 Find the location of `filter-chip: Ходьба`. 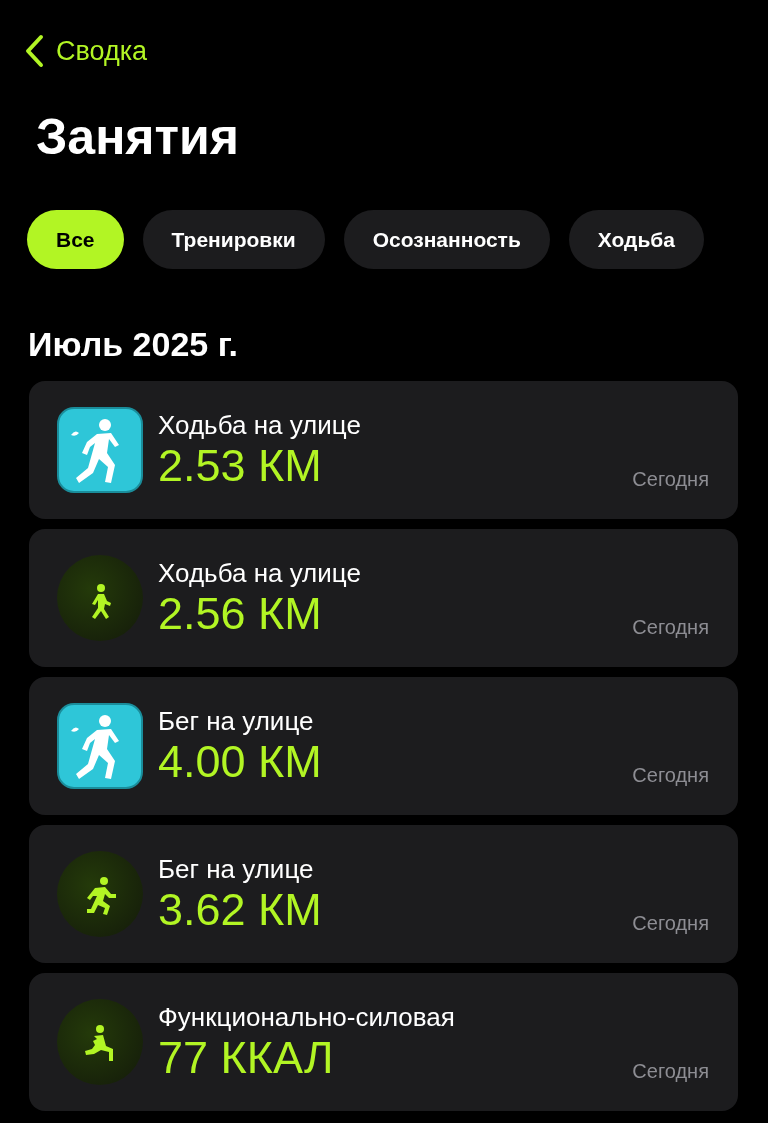

filter-chip: Ходьба is located at coordinates (636, 239).